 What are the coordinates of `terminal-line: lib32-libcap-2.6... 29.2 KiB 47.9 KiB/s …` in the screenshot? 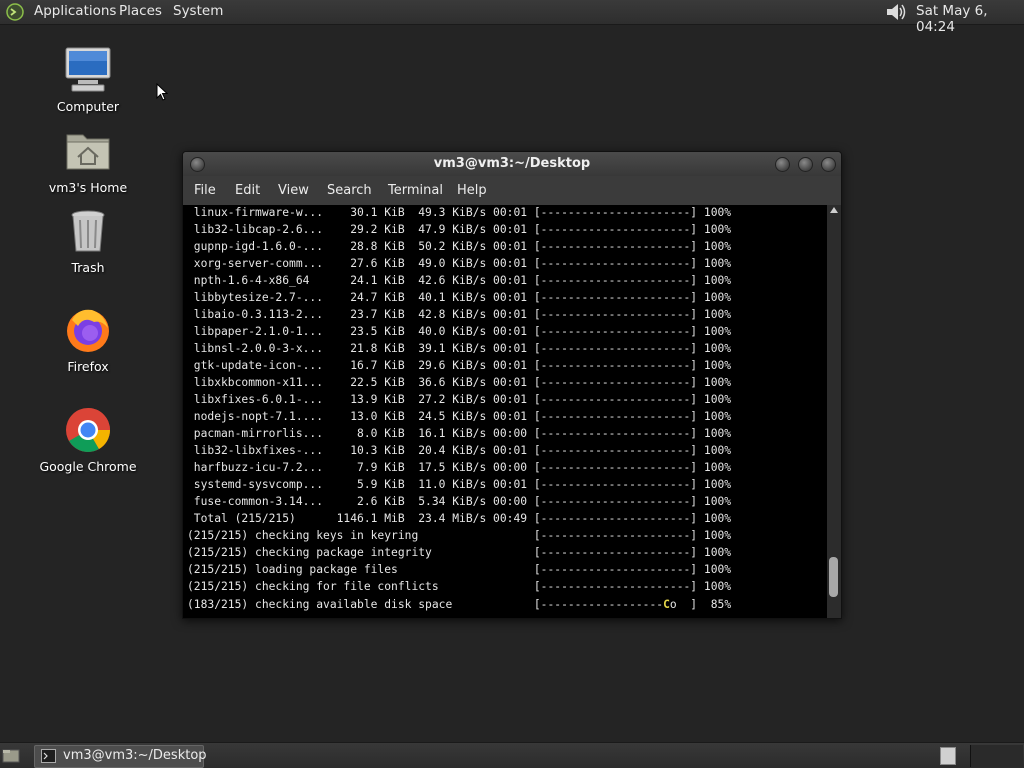 It's located at (459, 229).